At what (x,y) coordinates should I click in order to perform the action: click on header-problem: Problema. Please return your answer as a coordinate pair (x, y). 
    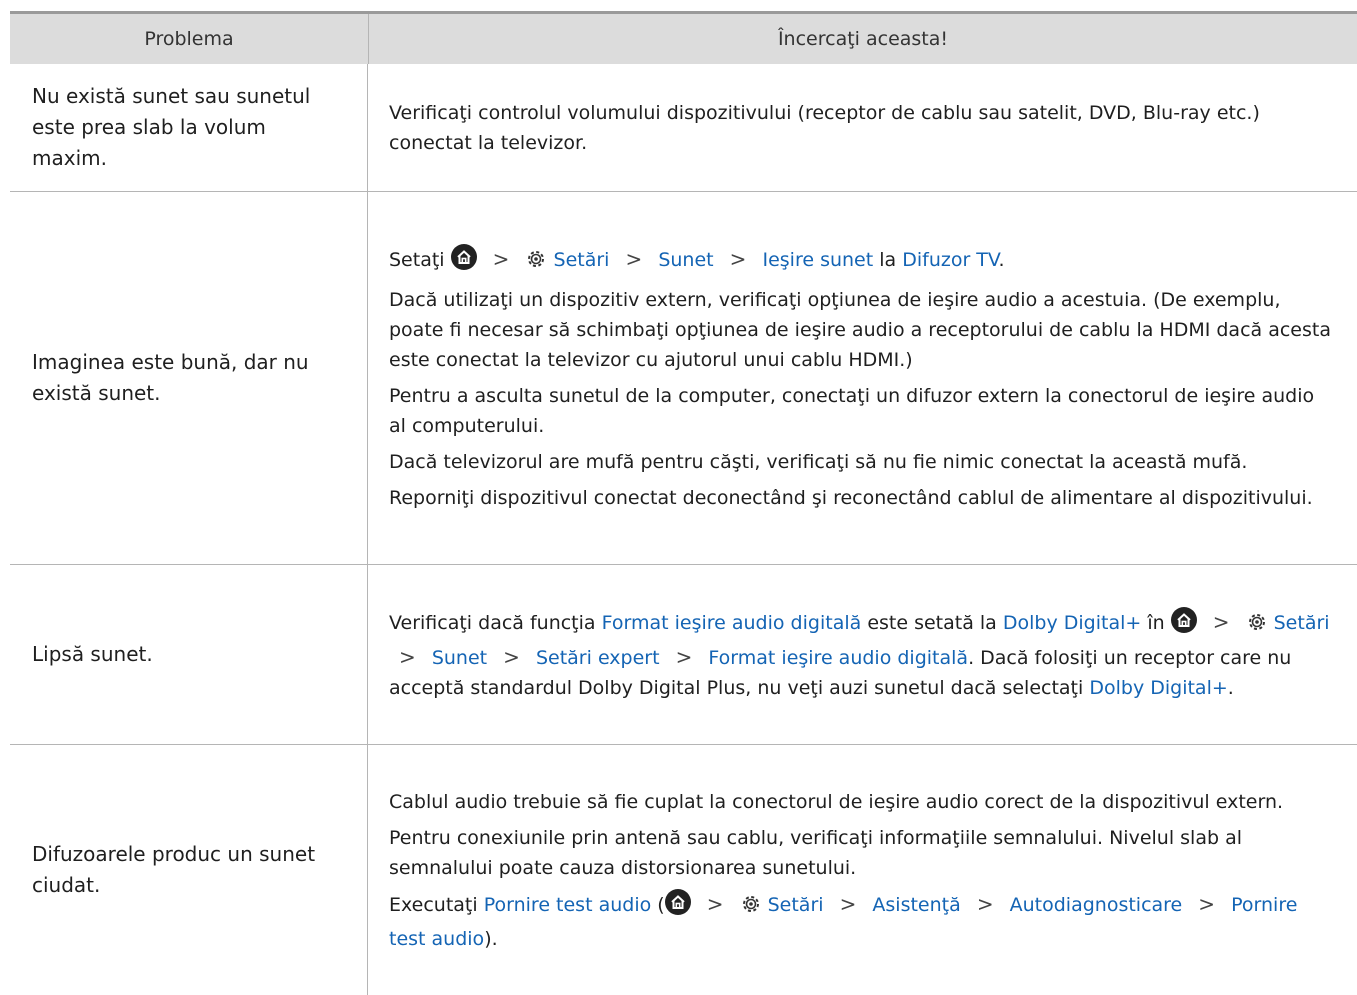
    Looking at the image, I should click on (189, 39).